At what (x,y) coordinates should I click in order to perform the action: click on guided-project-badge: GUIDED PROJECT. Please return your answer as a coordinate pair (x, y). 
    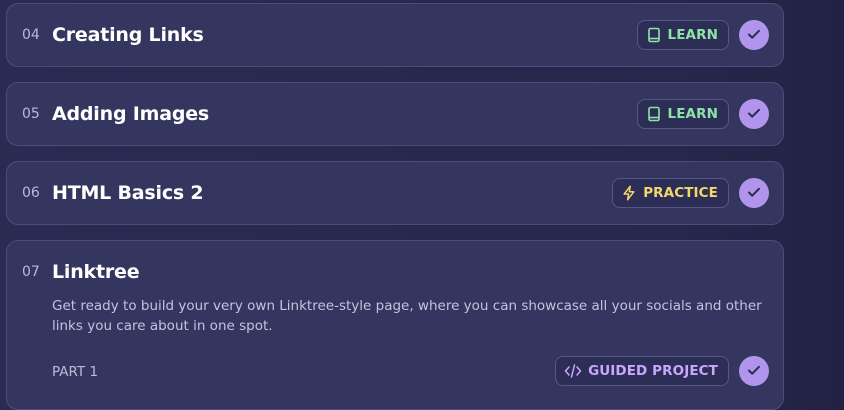
    Looking at the image, I should click on (642, 371).